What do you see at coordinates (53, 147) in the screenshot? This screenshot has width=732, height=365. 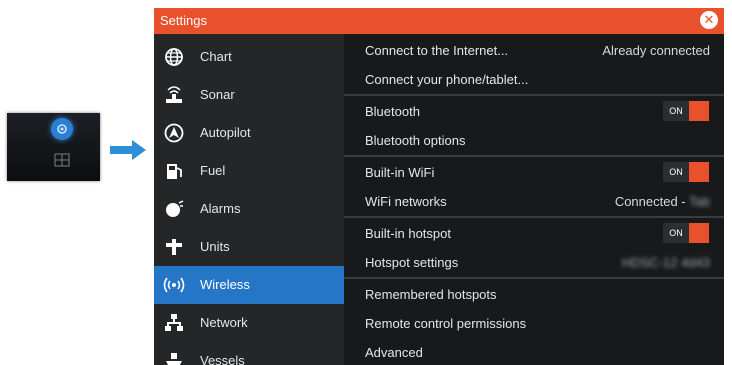 I see `preview-thumbnail` at bounding box center [53, 147].